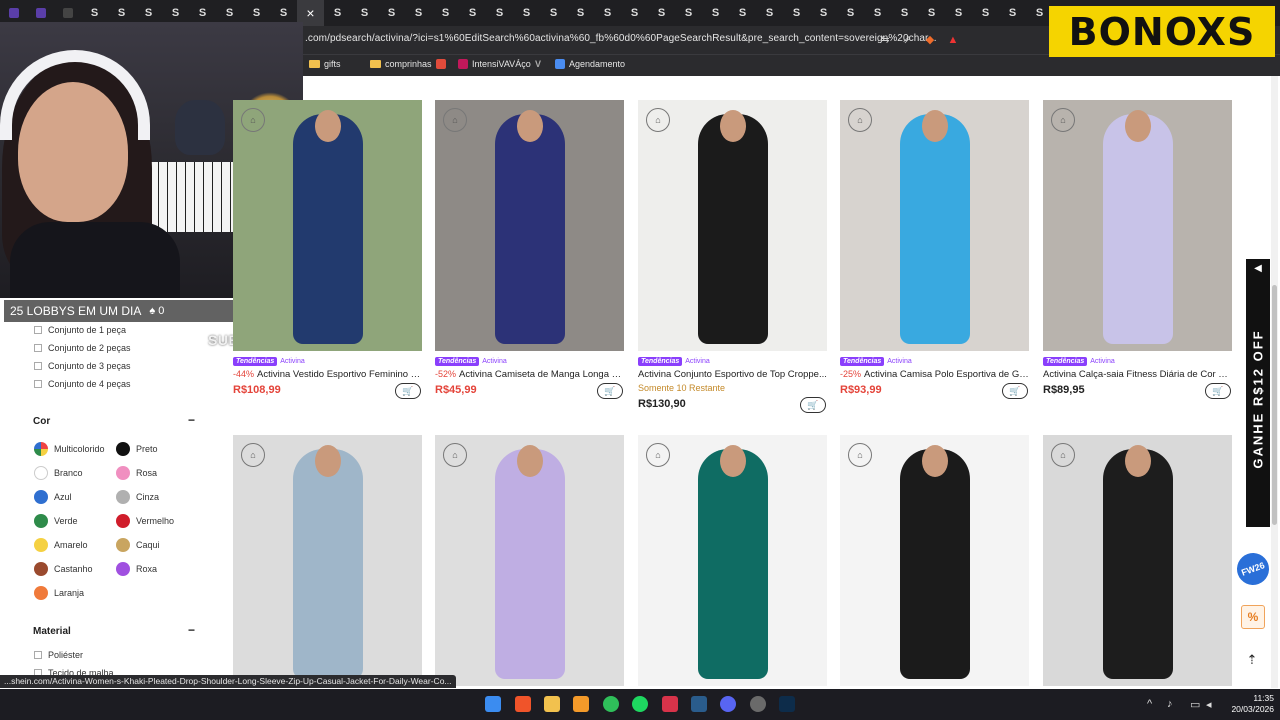  Describe the element at coordinates (493, 704) in the screenshot. I see `start-icon` at that location.